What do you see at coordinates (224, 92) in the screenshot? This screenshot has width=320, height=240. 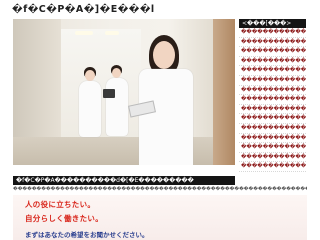 I see `door-frame` at bounding box center [224, 92].